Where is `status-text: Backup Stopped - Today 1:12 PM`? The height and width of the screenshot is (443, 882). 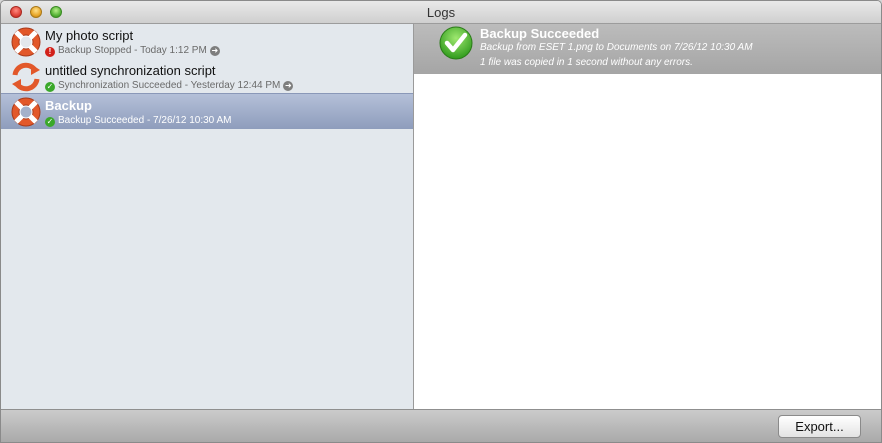
status-text: Backup Stopped - Today 1:12 PM is located at coordinates (132, 50).